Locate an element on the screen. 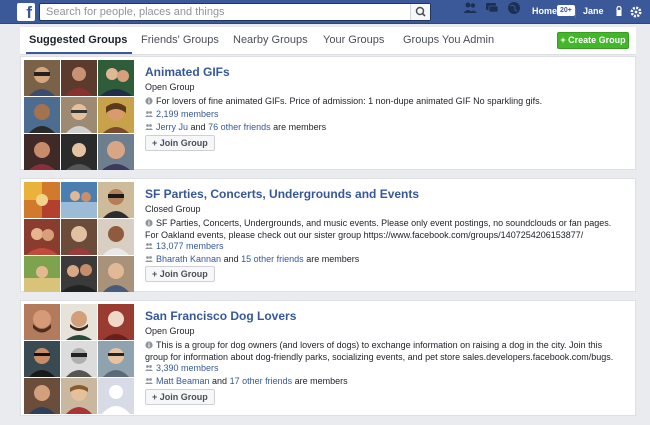 Image resolution: width=650 pixels, height=425 pixels. active-tab-indicator is located at coordinates (79, 53).